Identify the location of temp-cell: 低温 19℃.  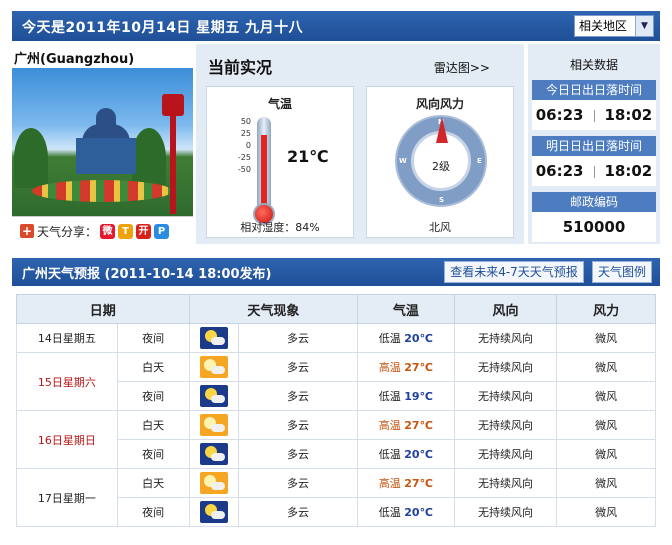
(406, 396).